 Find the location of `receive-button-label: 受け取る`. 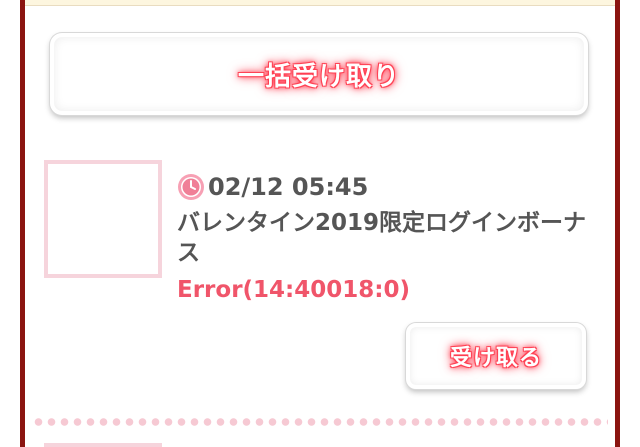

receive-button-label: 受け取る is located at coordinates (495, 358).